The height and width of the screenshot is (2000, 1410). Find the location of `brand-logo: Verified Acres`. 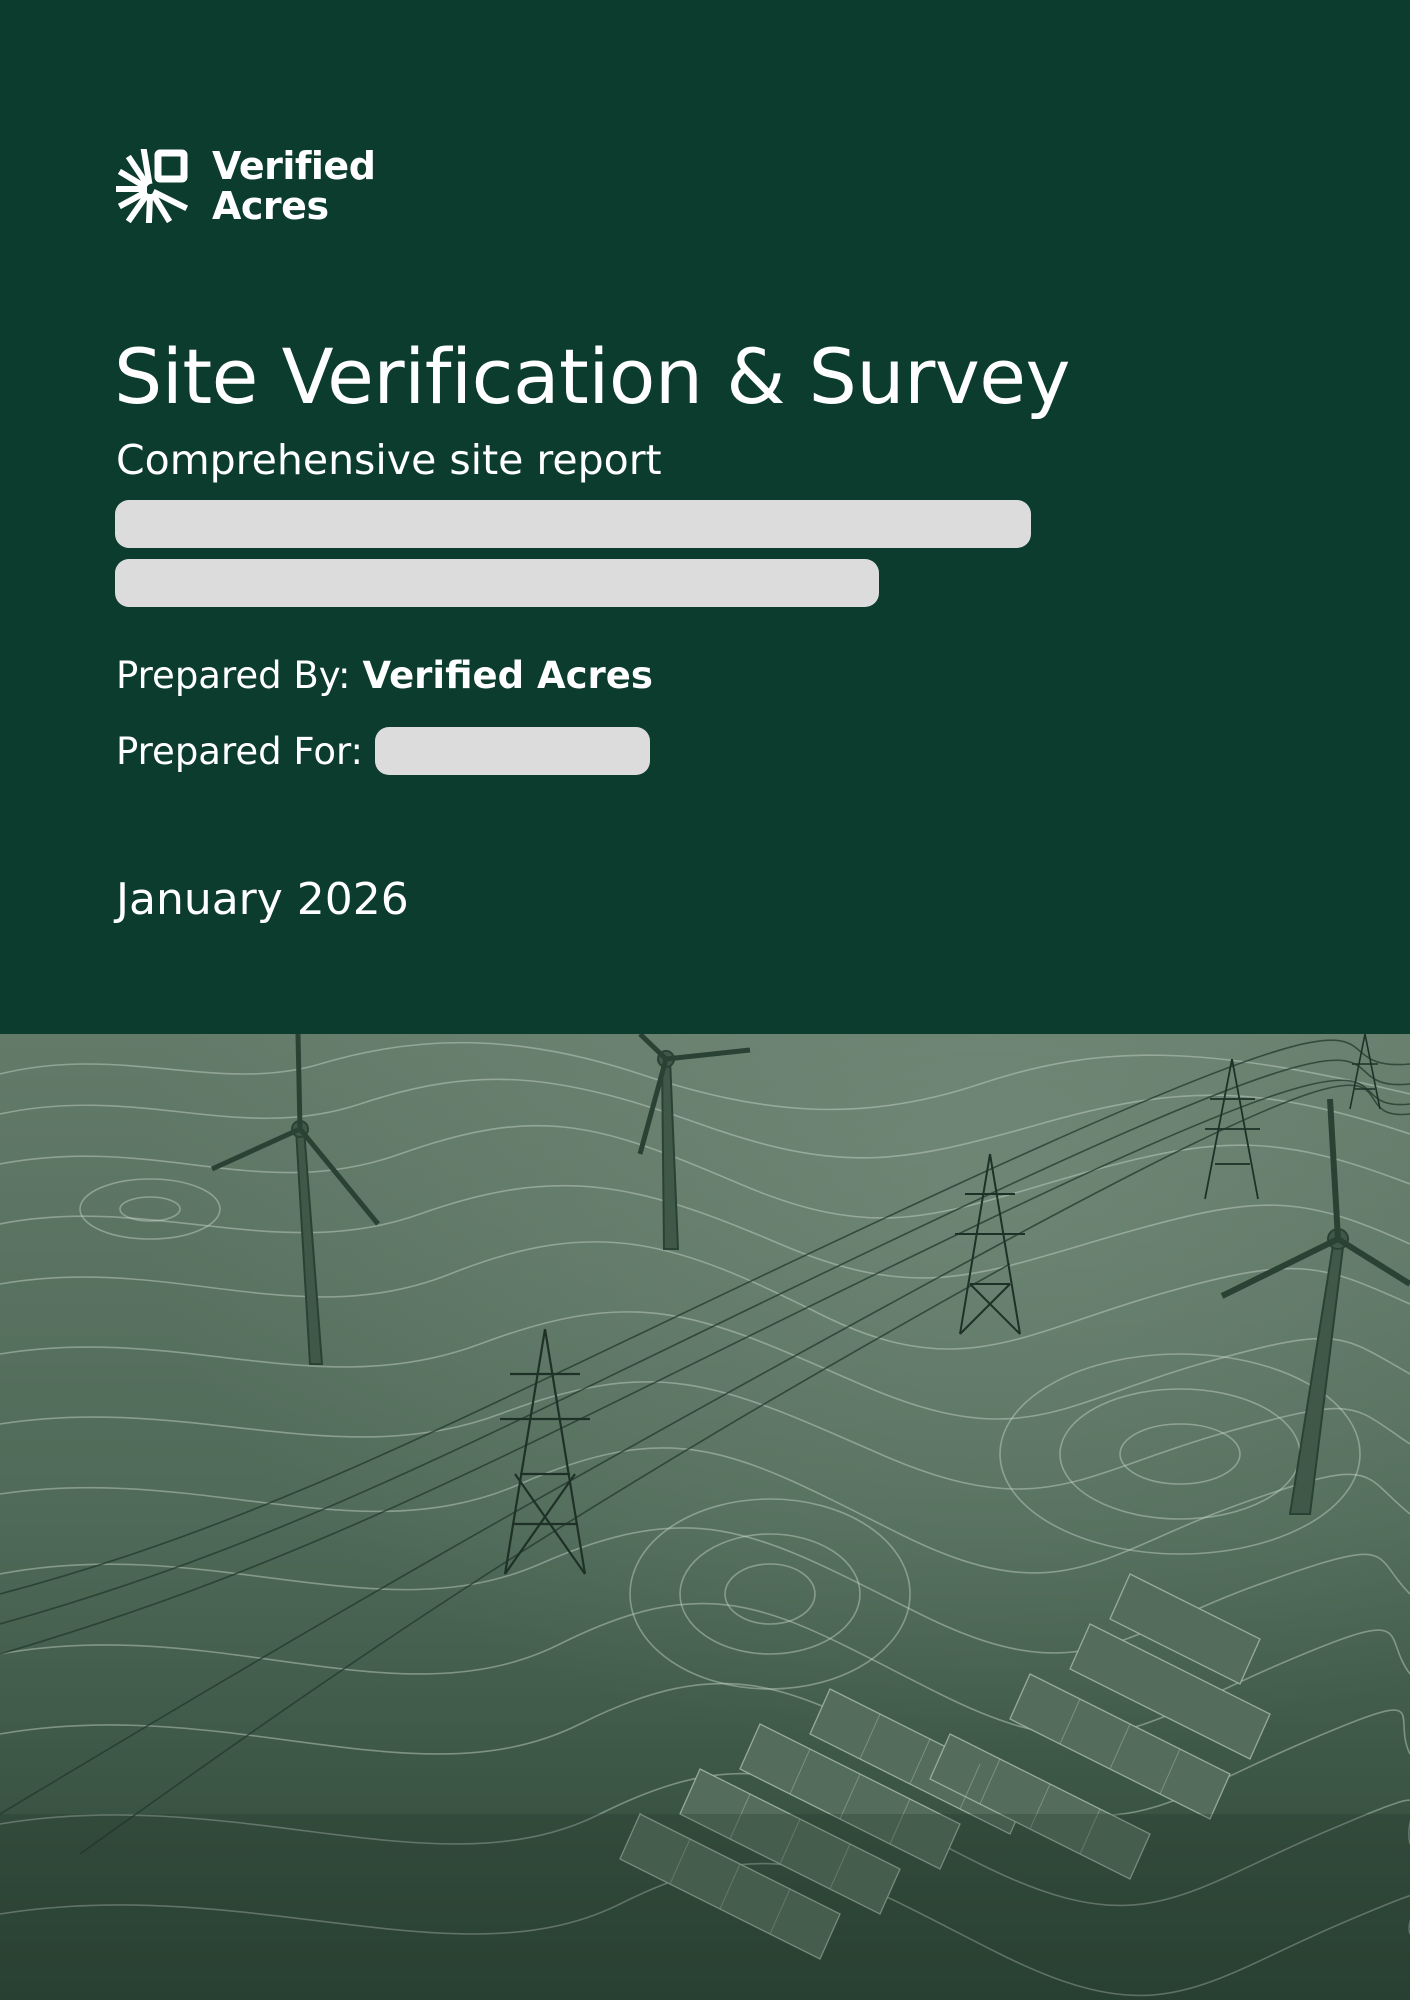

brand-logo: Verified Acres is located at coordinates (246, 186).